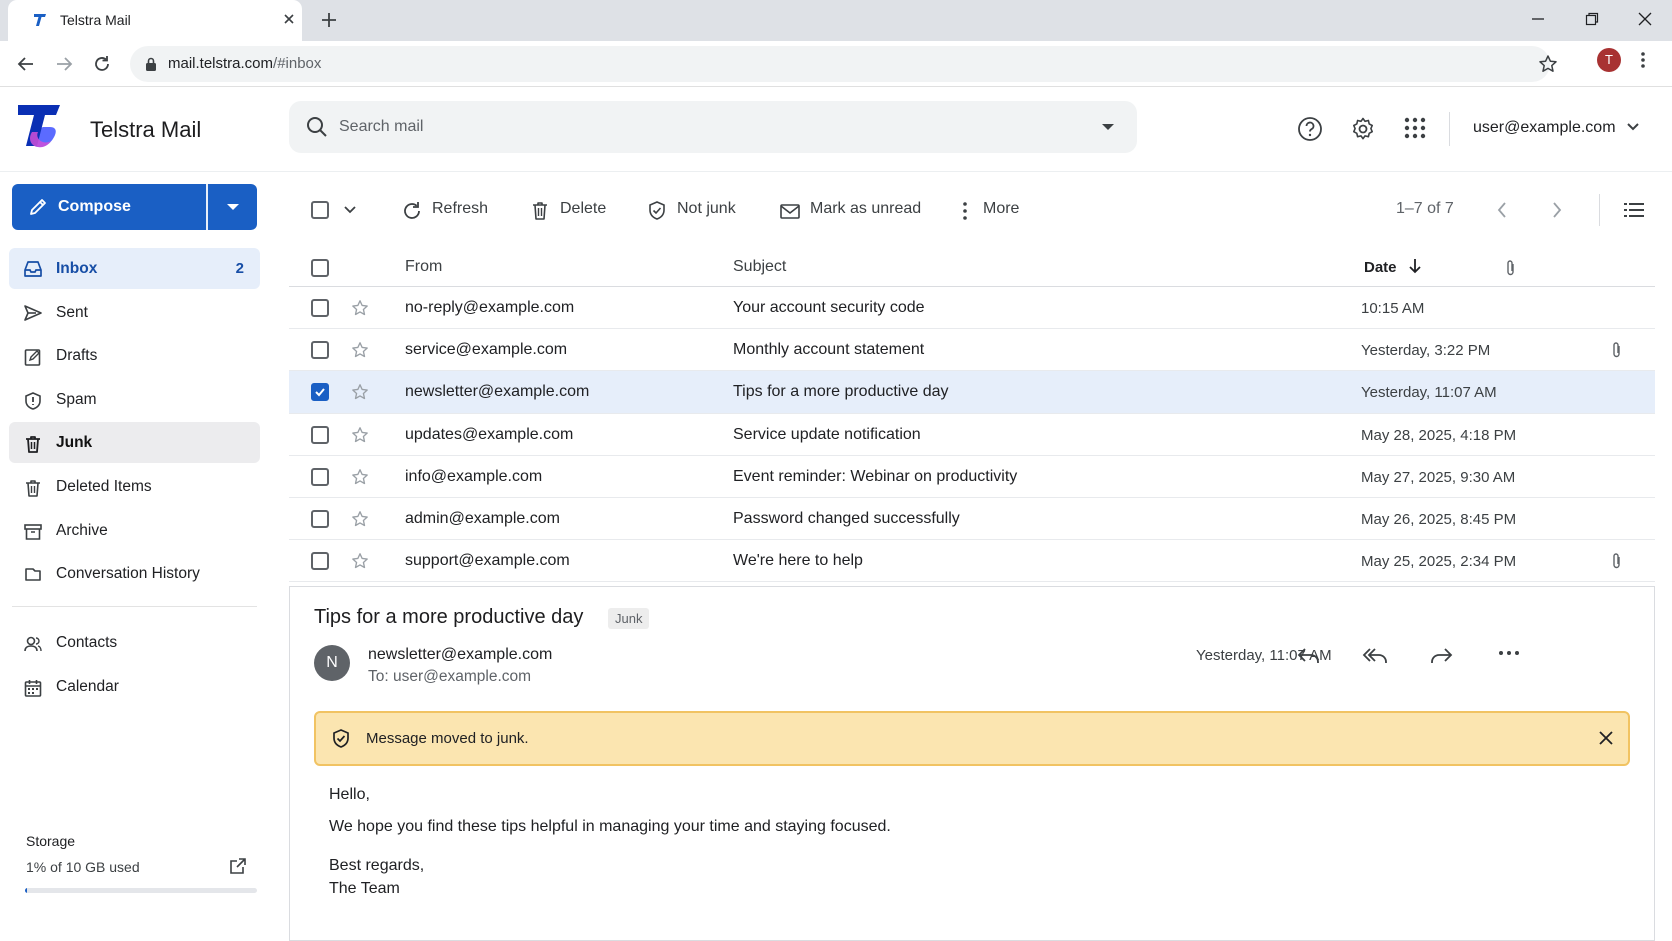 The height and width of the screenshot is (941, 1672). Describe the element at coordinates (1415, 128) in the screenshot. I see `apps-grid-icon` at that location.